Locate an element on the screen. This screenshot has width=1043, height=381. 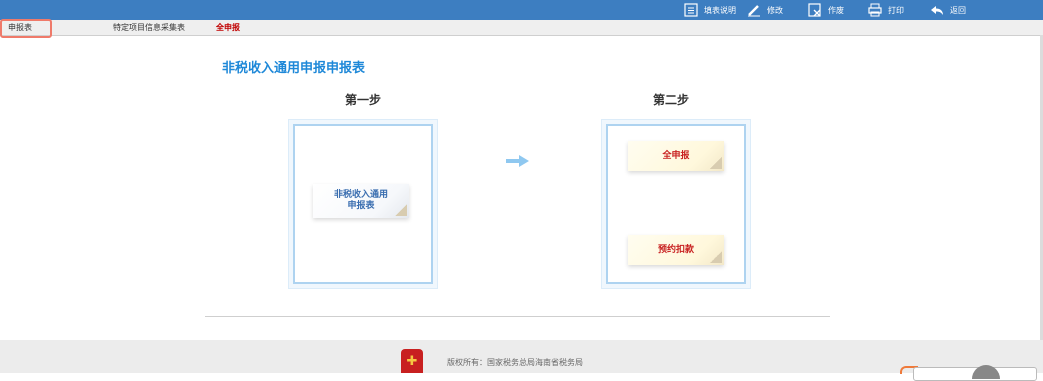
edit-button: 修改 is located at coordinates (765, 10).